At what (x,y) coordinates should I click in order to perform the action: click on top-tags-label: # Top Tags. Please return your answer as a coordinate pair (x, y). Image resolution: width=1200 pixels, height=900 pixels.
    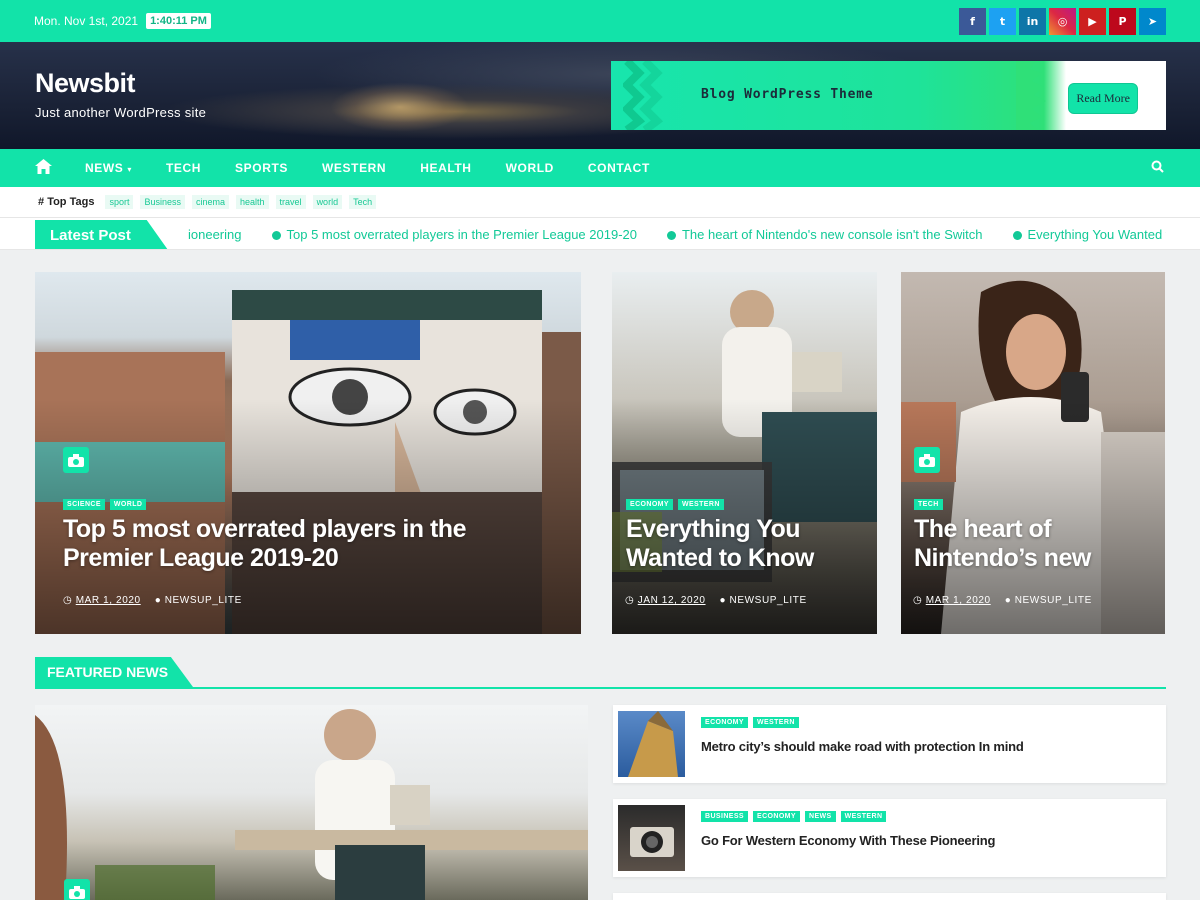
    Looking at the image, I should click on (66, 202).